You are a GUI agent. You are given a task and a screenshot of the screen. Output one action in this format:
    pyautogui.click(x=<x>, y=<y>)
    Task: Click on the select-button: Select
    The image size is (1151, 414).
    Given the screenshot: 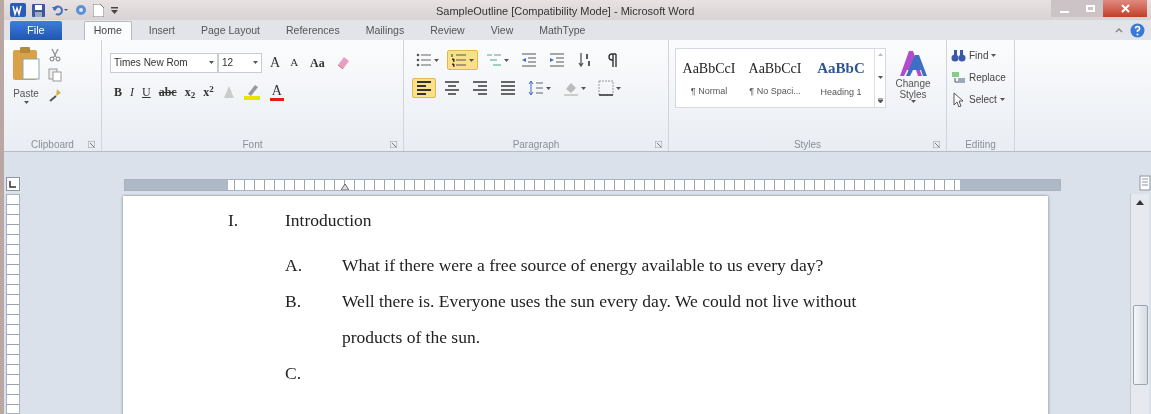 What is the action you would take?
    pyautogui.click(x=982, y=99)
    